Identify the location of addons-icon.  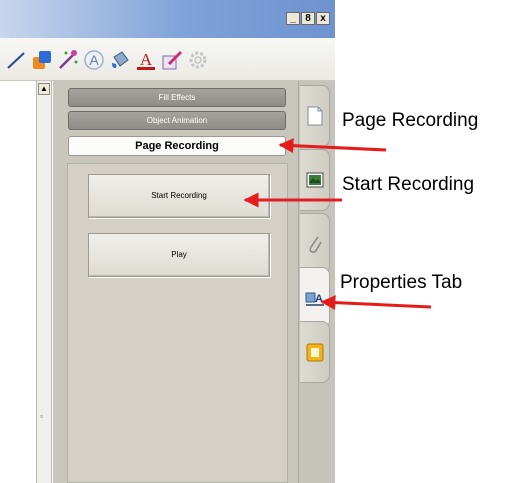
(315, 352).